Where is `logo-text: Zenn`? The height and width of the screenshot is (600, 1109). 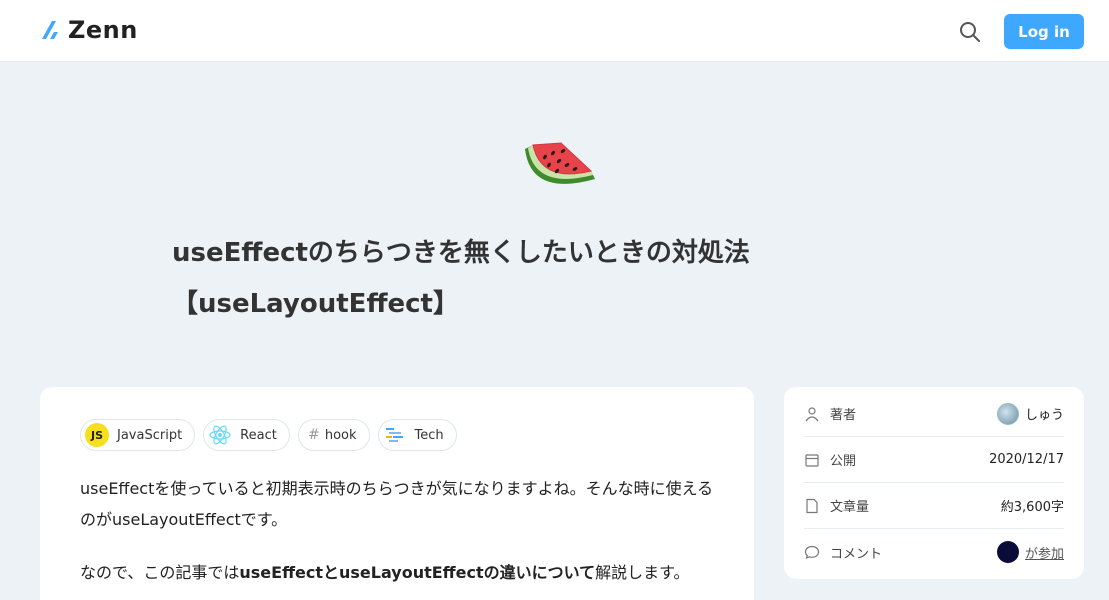
logo-text: Zenn is located at coordinates (103, 30).